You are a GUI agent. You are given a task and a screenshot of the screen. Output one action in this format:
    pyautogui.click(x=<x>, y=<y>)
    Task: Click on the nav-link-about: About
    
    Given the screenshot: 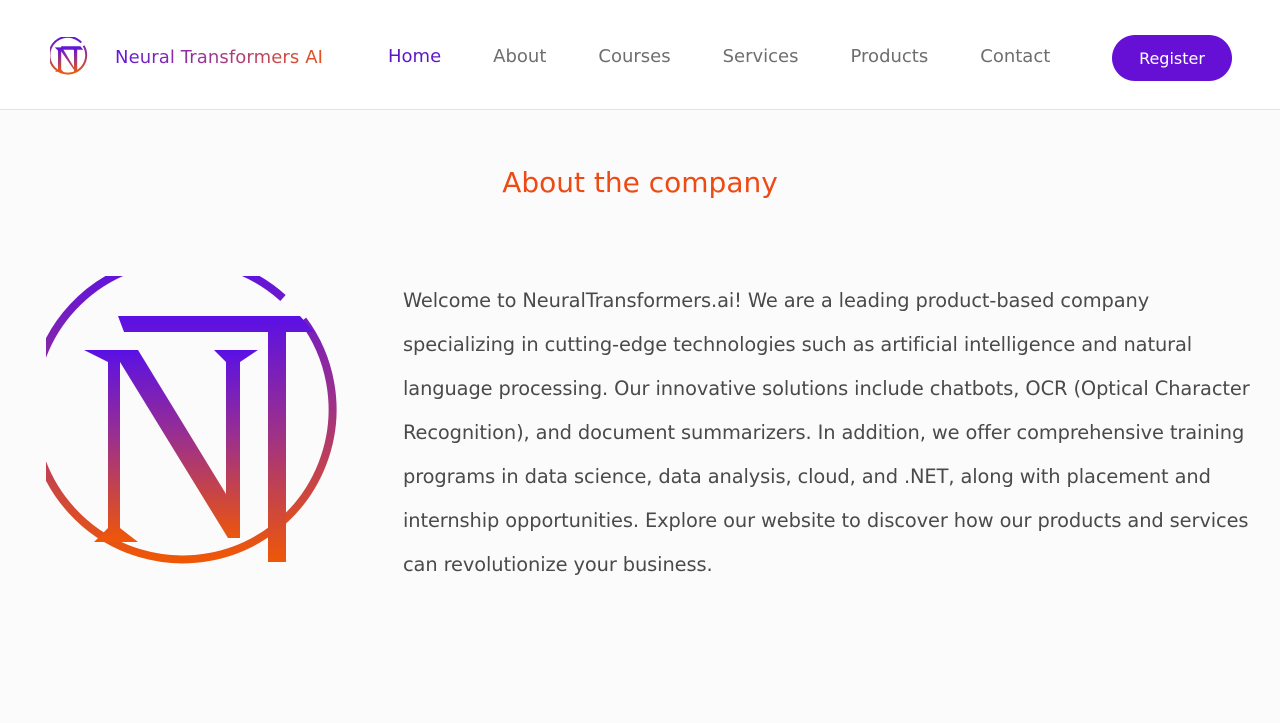 What is the action you would take?
    pyautogui.click(x=519, y=56)
    